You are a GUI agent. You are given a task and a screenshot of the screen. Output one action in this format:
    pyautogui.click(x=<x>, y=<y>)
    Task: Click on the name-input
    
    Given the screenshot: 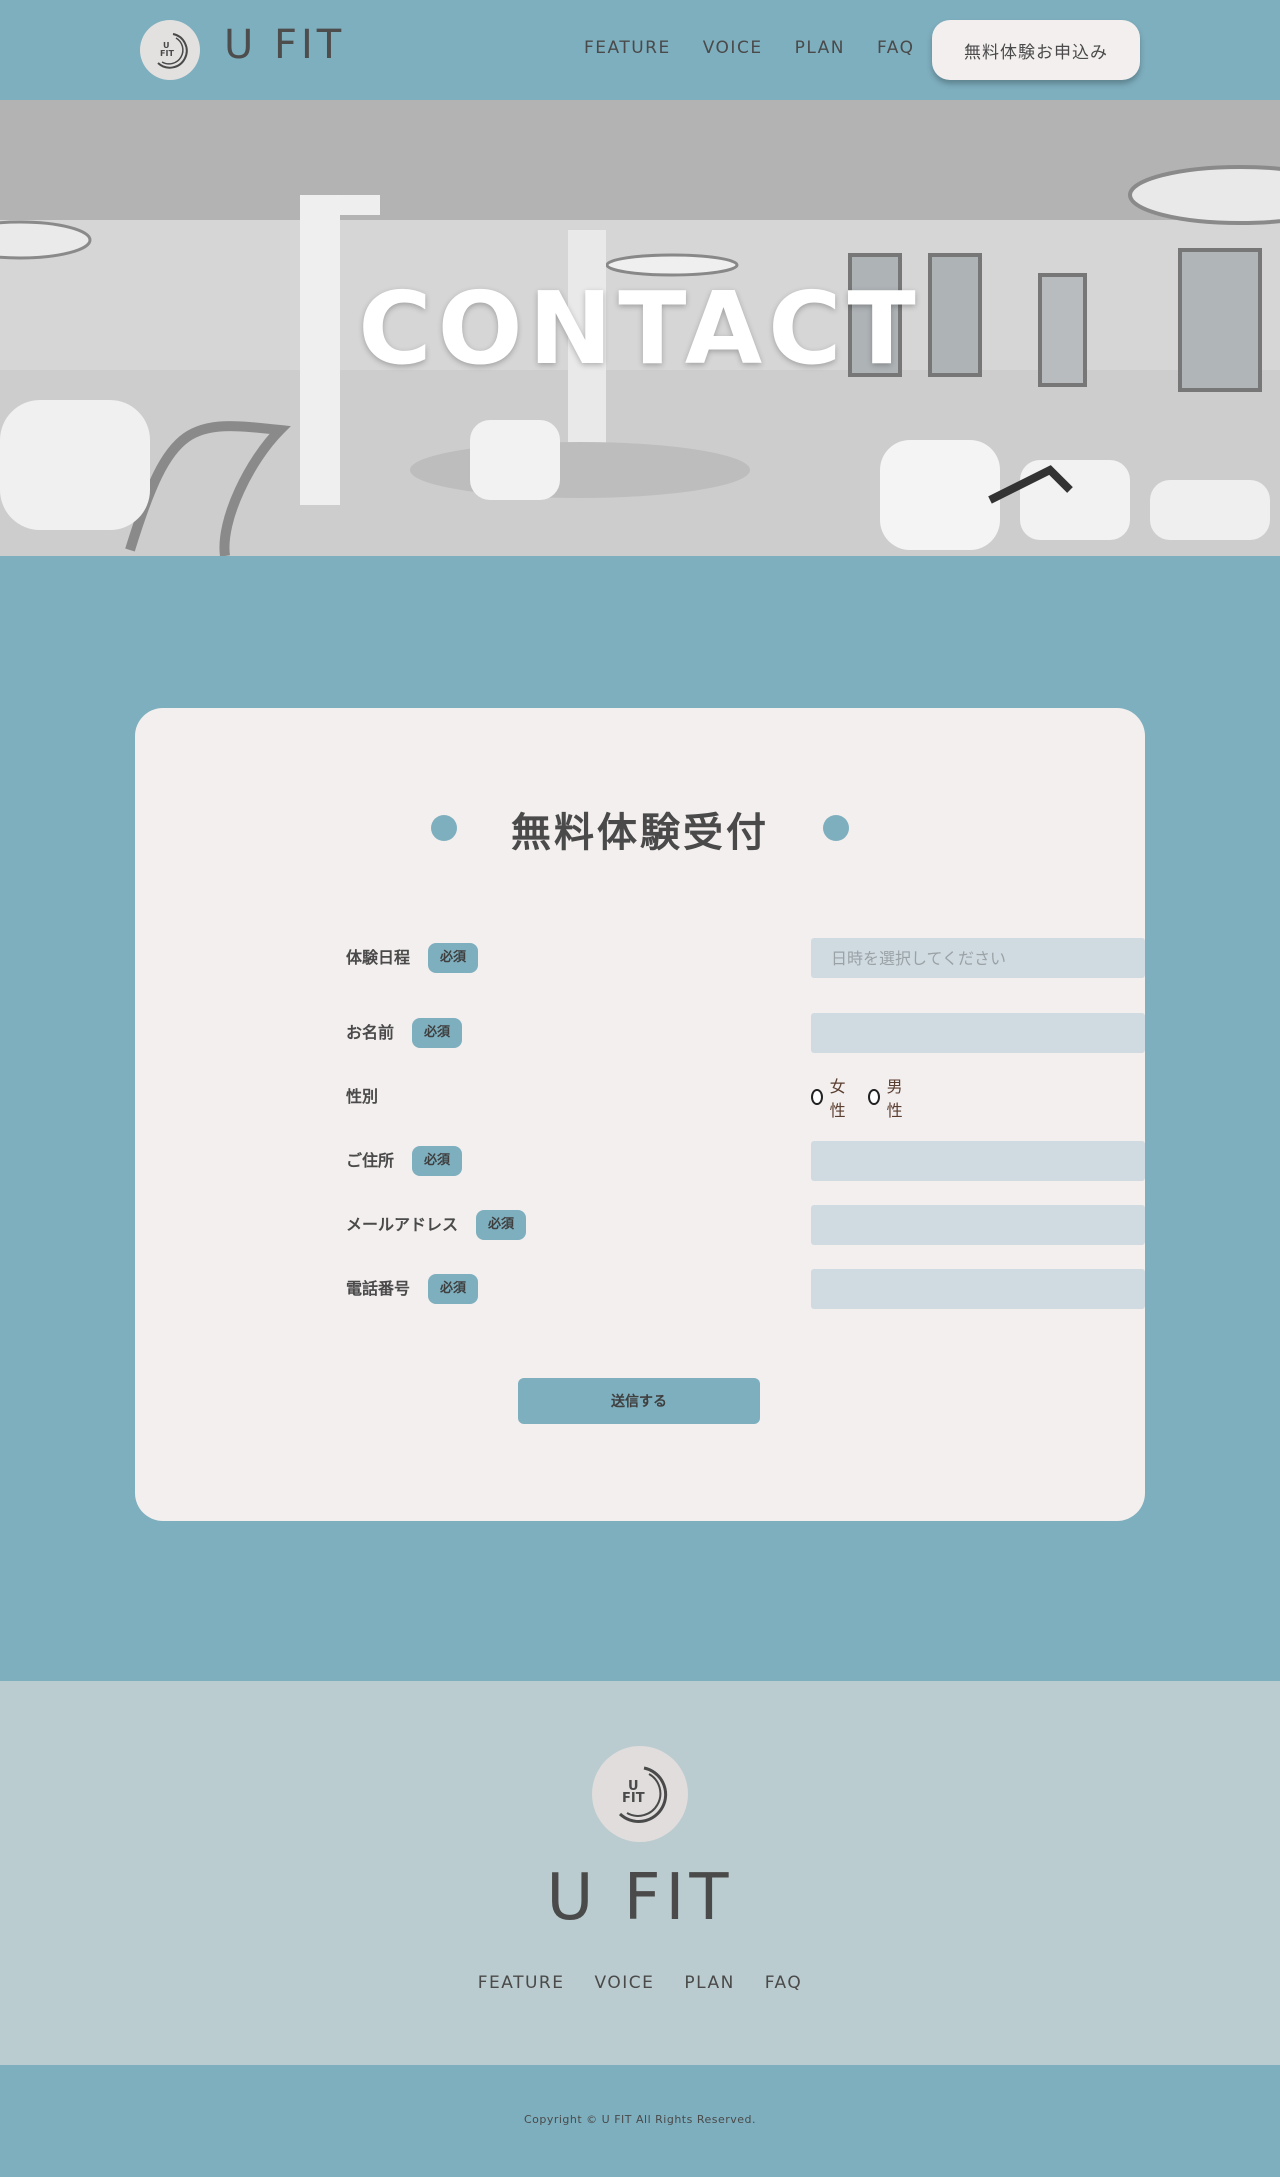 What is the action you would take?
    pyautogui.click(x=978, y=1033)
    